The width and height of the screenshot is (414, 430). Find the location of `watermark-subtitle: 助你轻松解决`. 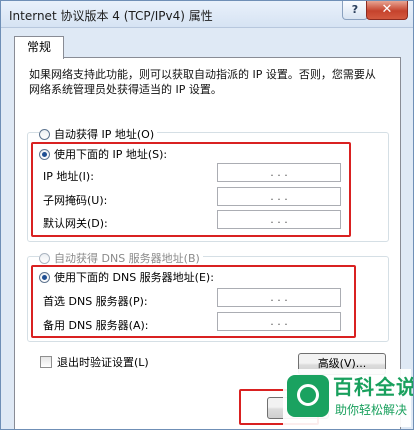

watermark-subtitle: 助你轻松解决 is located at coordinates (371, 410).